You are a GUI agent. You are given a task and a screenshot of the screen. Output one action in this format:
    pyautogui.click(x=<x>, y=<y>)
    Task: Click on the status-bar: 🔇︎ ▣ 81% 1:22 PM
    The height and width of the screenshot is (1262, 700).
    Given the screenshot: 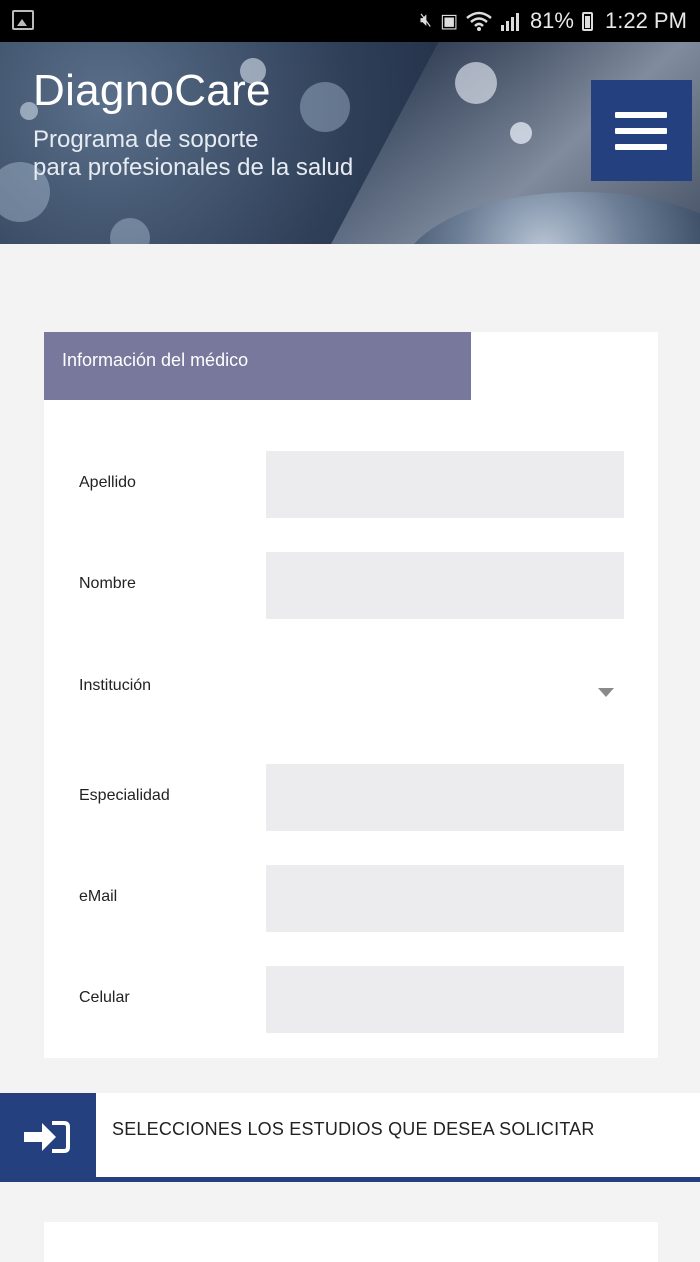 What is the action you would take?
    pyautogui.click(x=350, y=21)
    